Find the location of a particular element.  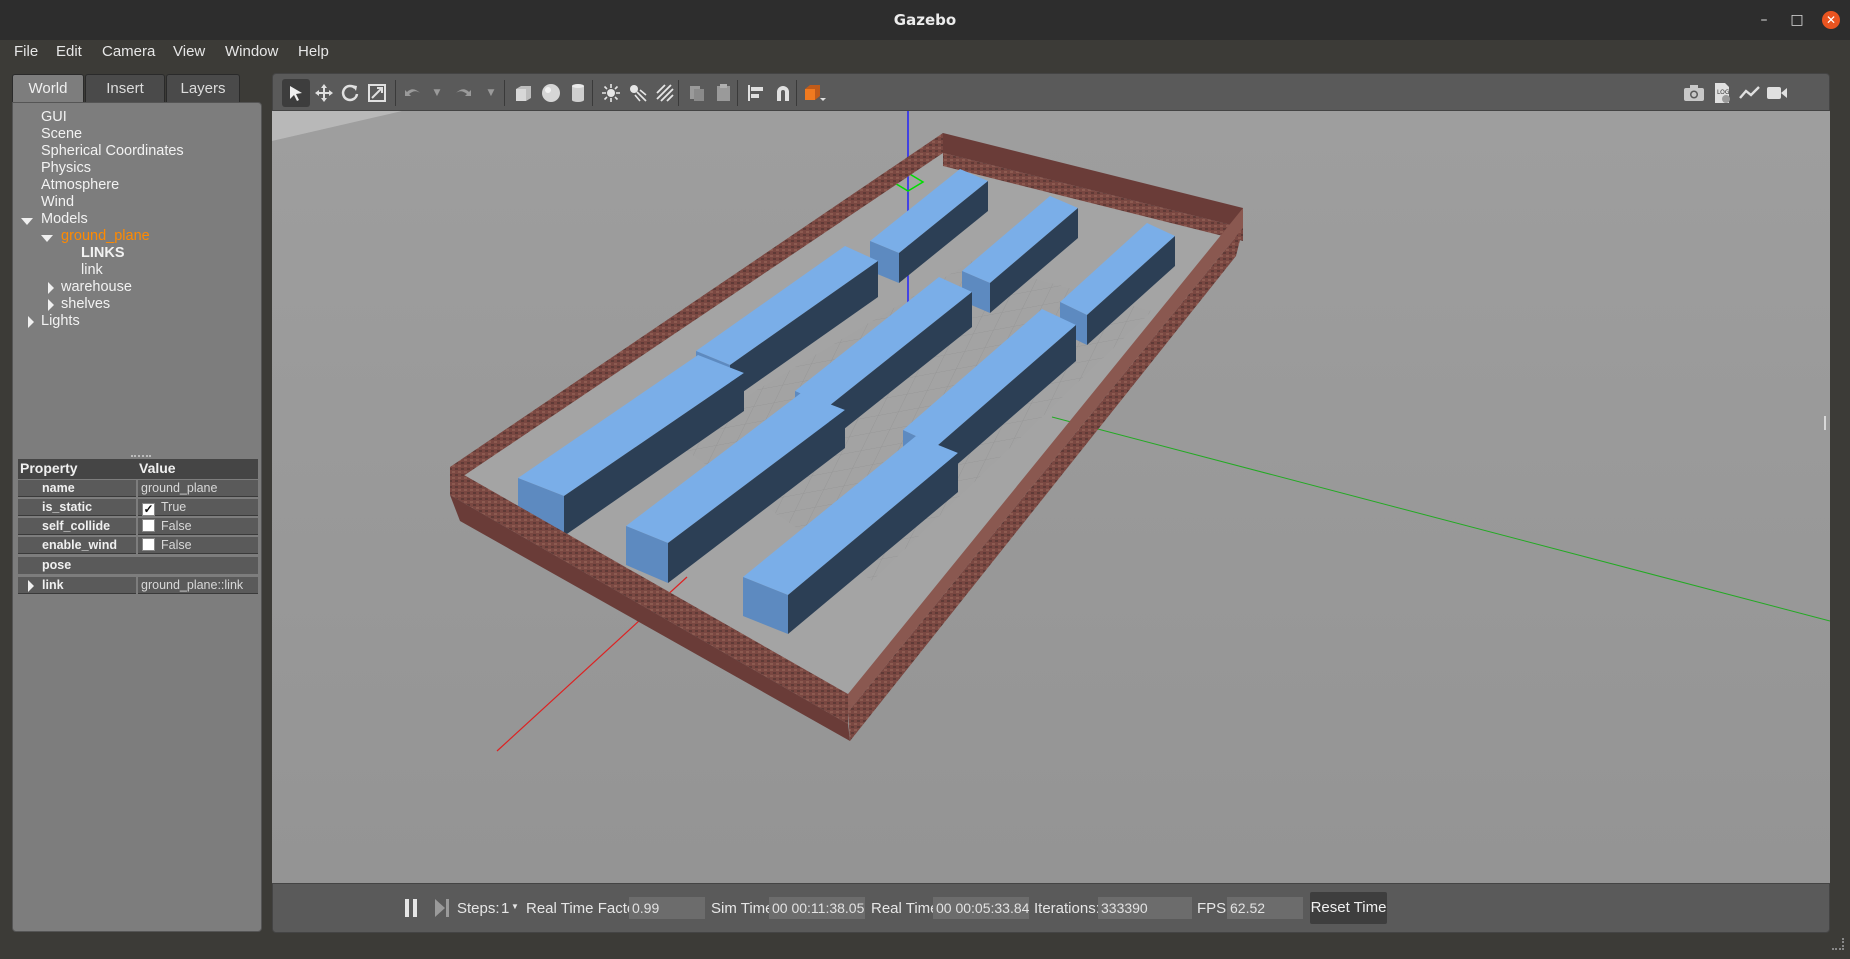

real-time-factor-label: Real Time Factor: is located at coordinates (585, 908).